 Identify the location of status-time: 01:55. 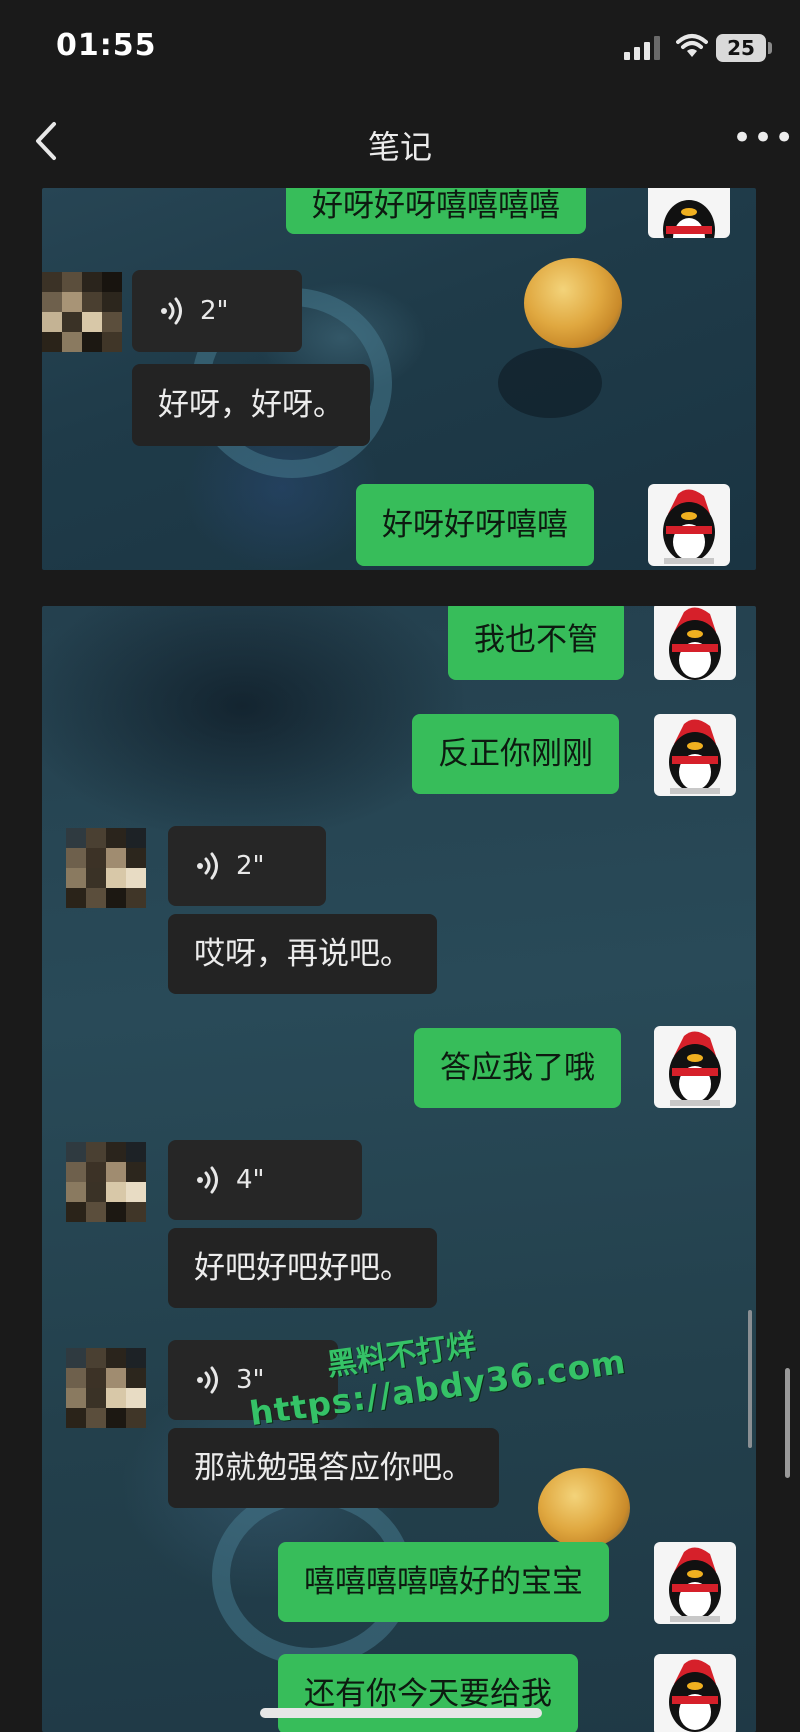
(106, 45).